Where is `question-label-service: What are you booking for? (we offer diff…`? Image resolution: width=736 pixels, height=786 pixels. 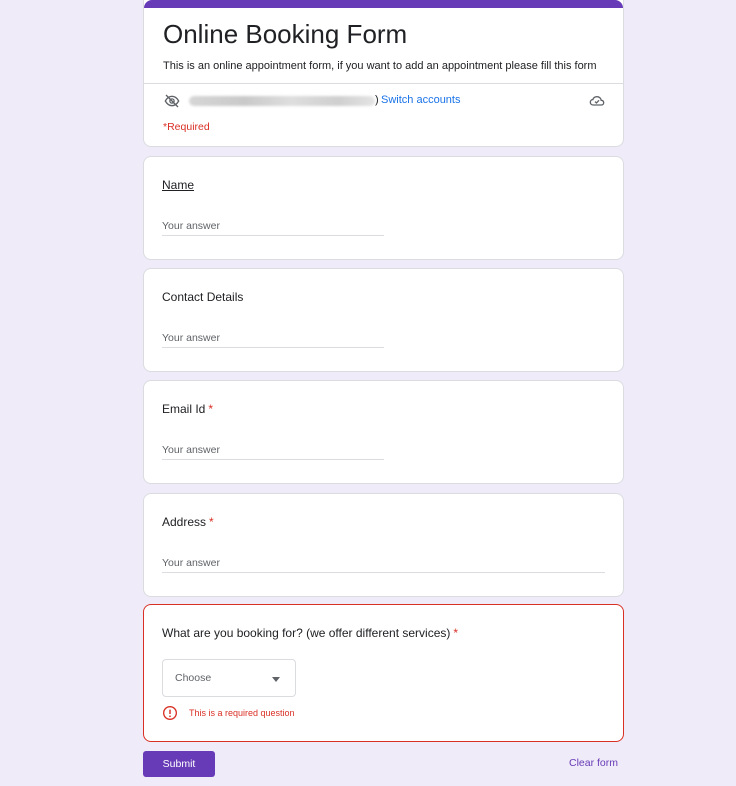
question-label-service: What are you booking for? (we offer diff… is located at coordinates (310, 633).